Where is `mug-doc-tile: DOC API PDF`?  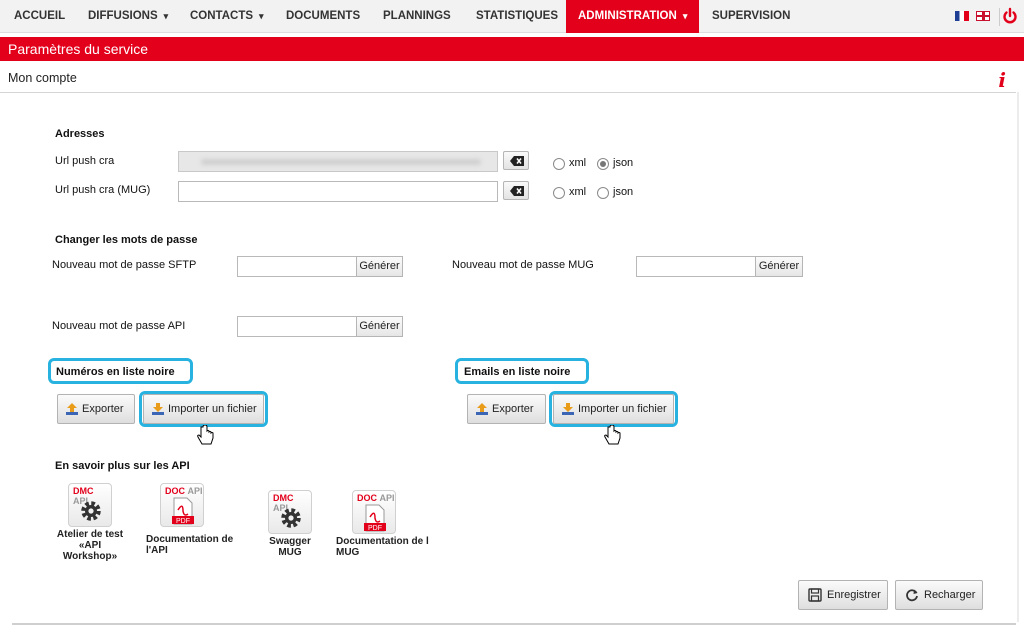
mug-doc-tile: DOC API PDF is located at coordinates (374, 512).